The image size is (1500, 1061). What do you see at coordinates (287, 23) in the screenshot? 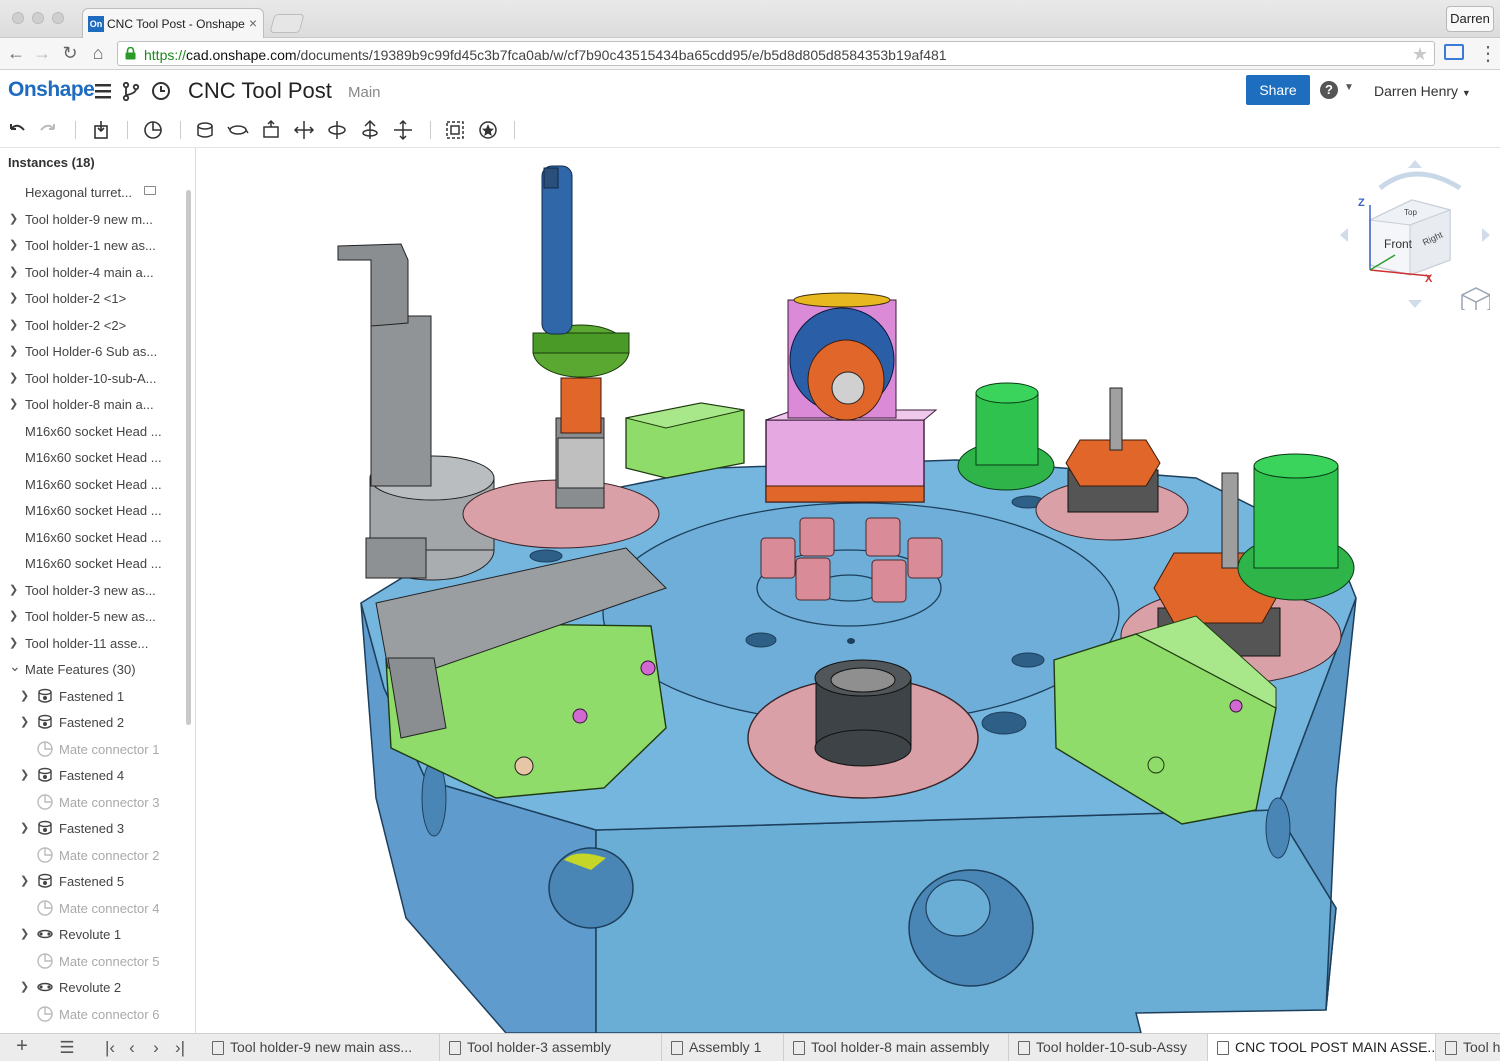
I see `new-tab-button` at bounding box center [287, 23].